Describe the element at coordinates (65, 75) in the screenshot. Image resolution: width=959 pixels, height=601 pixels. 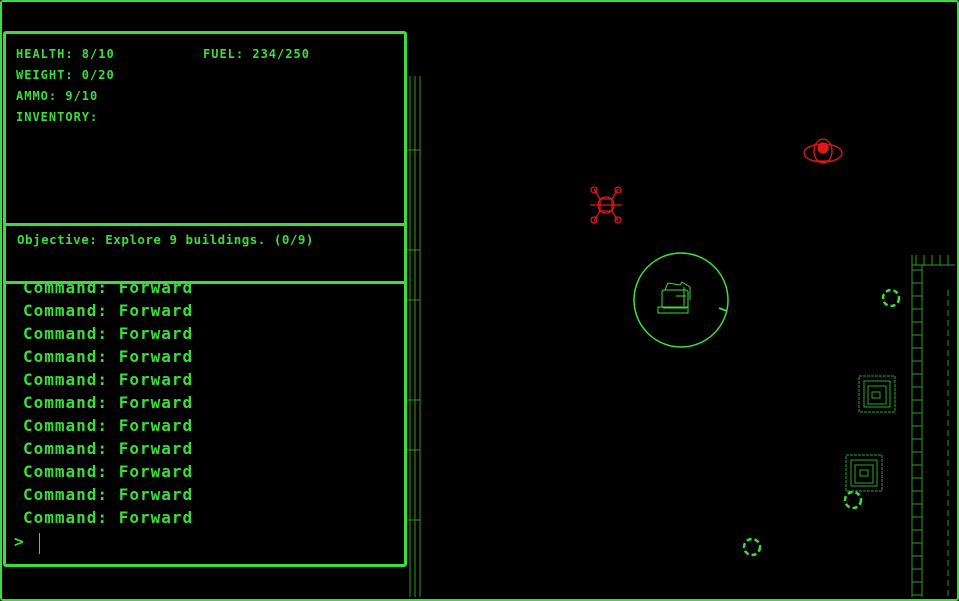
I see `weight-readout: WEIGHT: 0/20` at that location.